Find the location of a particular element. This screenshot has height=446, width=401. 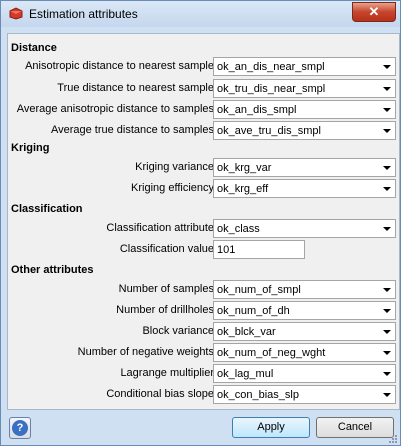

combo-conditional-bias-slope: ok_con_bias_slp is located at coordinates (304, 394).